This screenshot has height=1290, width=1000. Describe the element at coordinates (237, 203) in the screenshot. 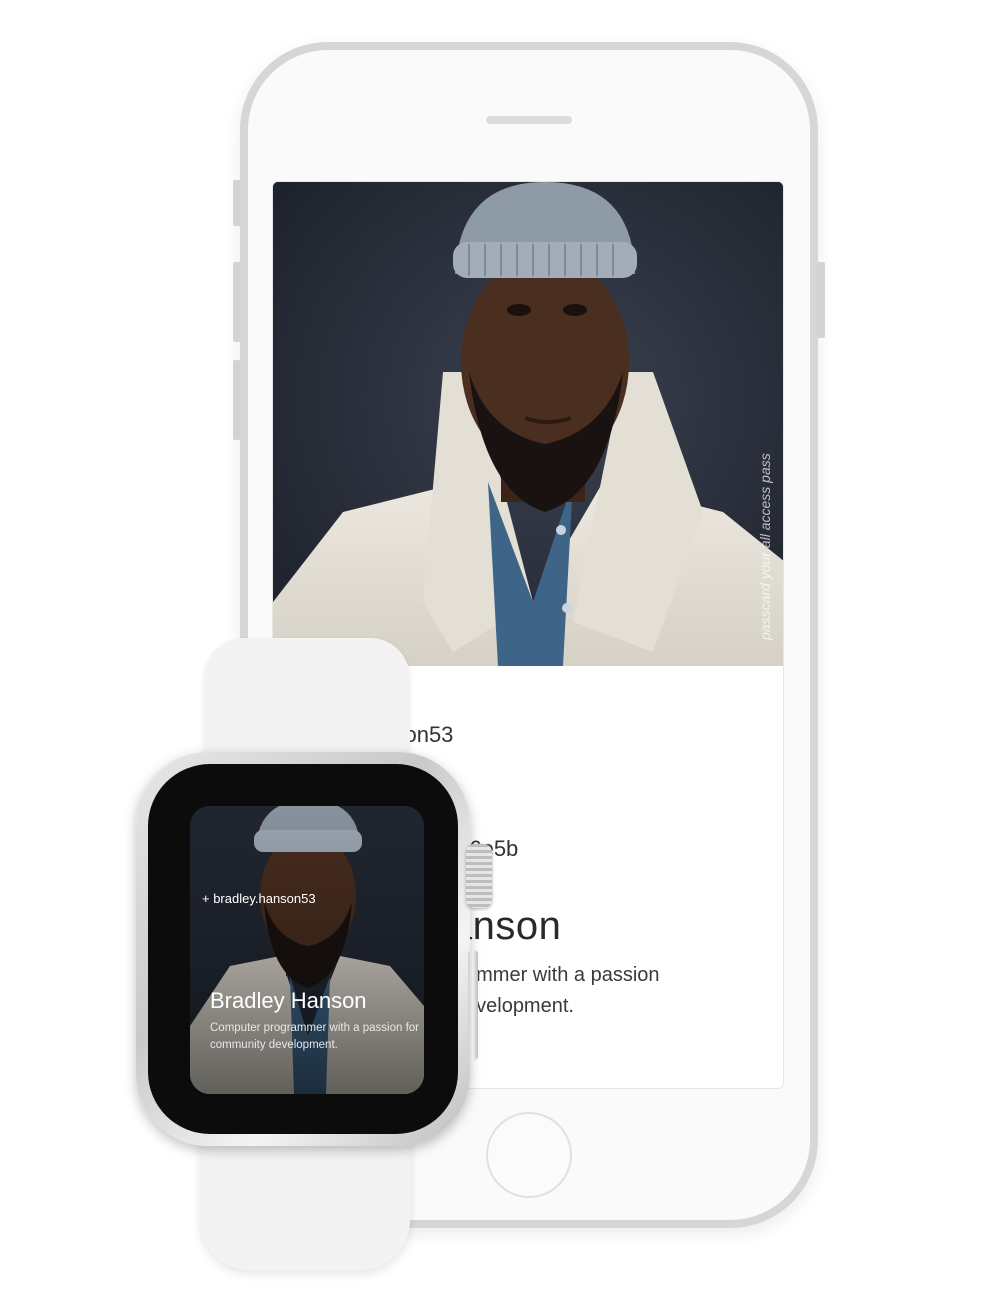

I see `phone-silent-switch` at that location.